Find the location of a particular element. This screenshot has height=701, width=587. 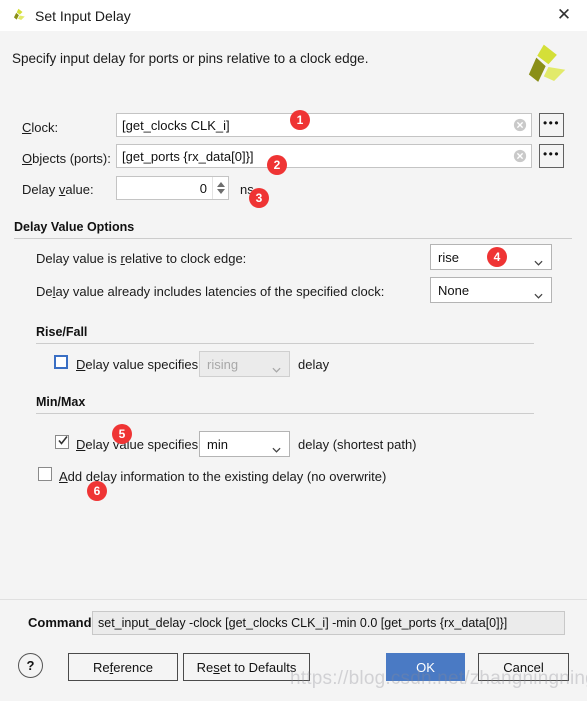

rise-fall-checkbox is located at coordinates (61, 362).